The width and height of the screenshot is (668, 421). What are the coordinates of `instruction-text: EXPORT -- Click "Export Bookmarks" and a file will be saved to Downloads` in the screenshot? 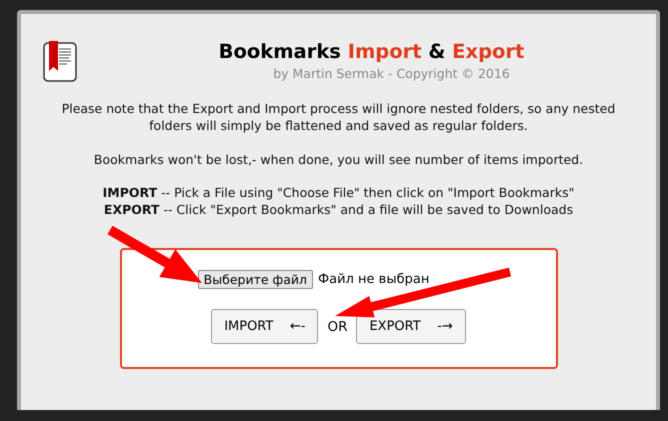 It's located at (338, 209).